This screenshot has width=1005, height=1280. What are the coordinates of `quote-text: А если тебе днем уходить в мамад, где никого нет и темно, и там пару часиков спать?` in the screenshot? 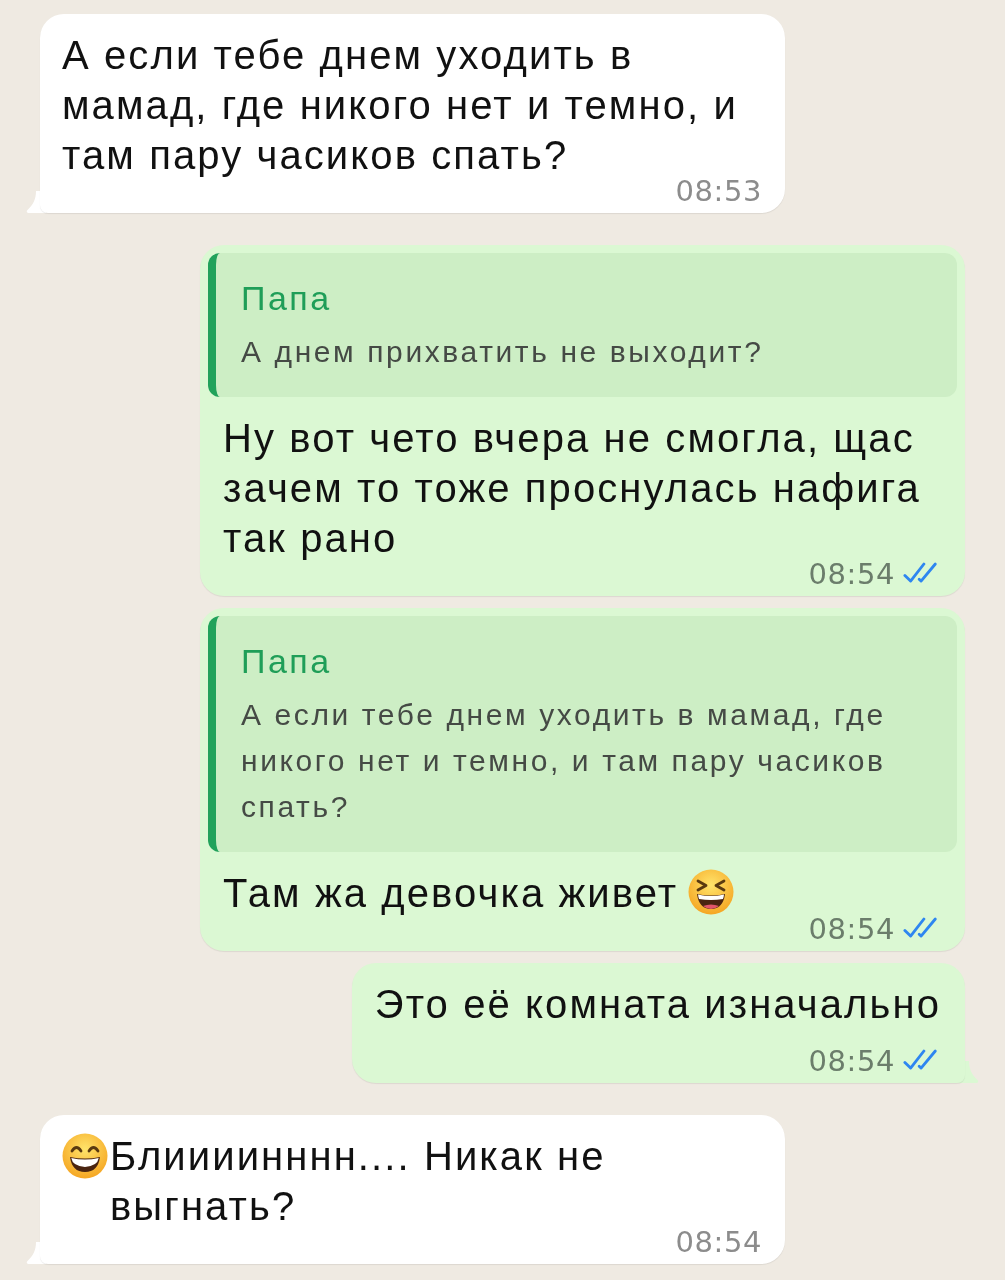 It's located at (564, 761).